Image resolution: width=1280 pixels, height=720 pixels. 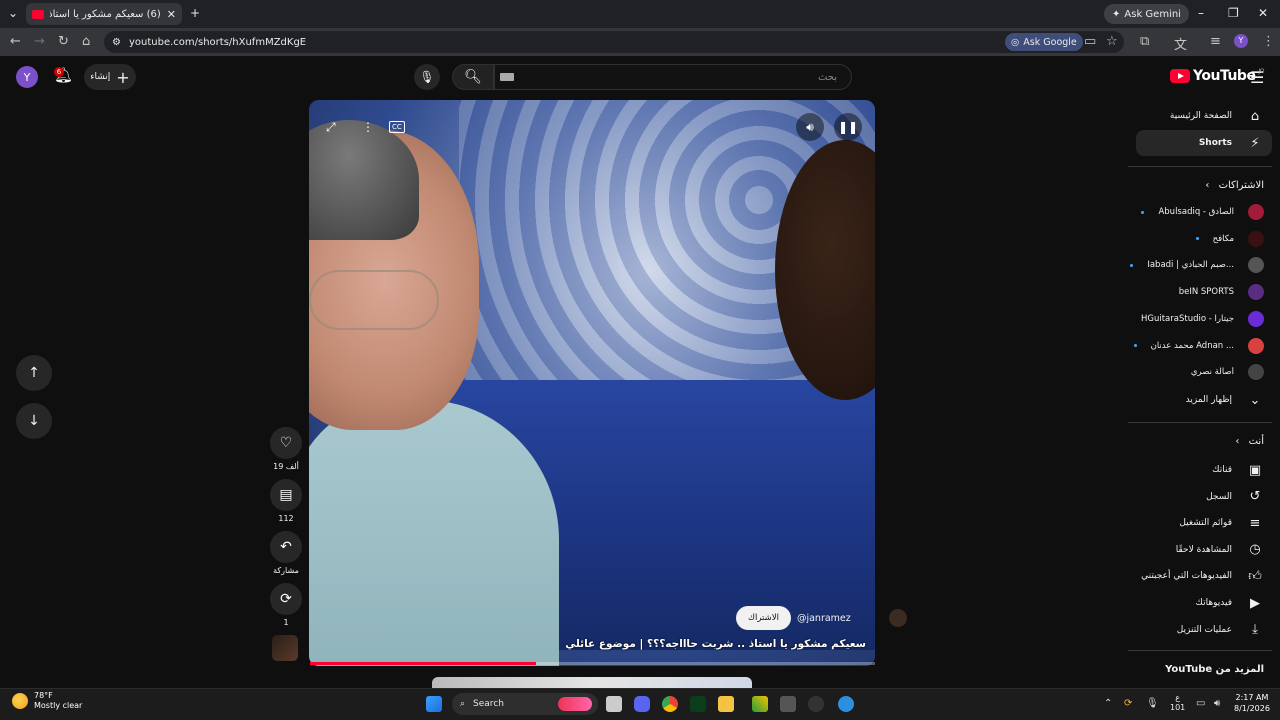 I want to click on keyboard-icon, so click(x=507, y=77).